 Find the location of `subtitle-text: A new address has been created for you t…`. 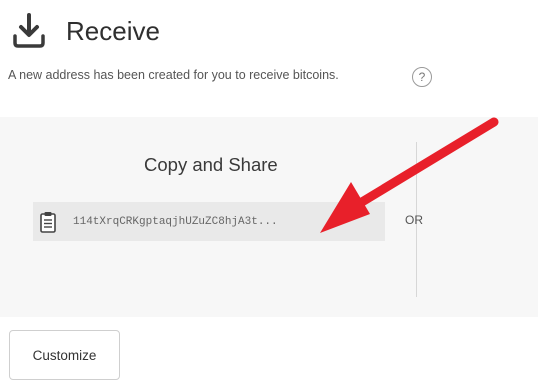

subtitle-text: A new address has been created for you t… is located at coordinates (173, 75).